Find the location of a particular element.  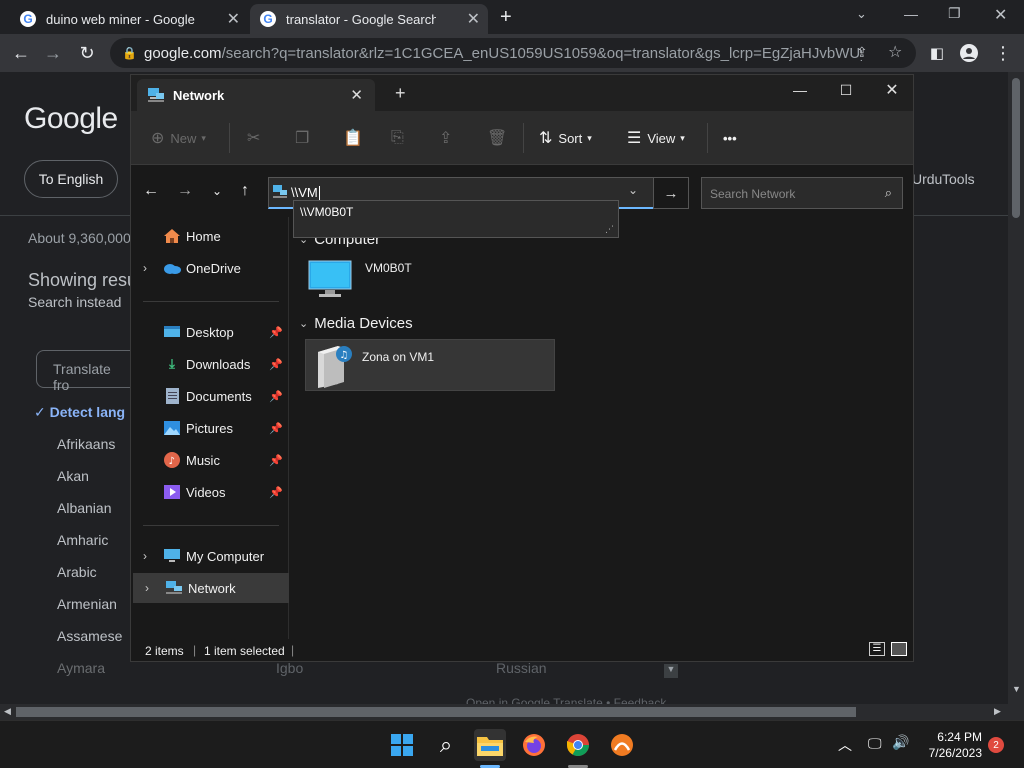

nav-item-my-computer: › My Computer is located at coordinates (209, 556).